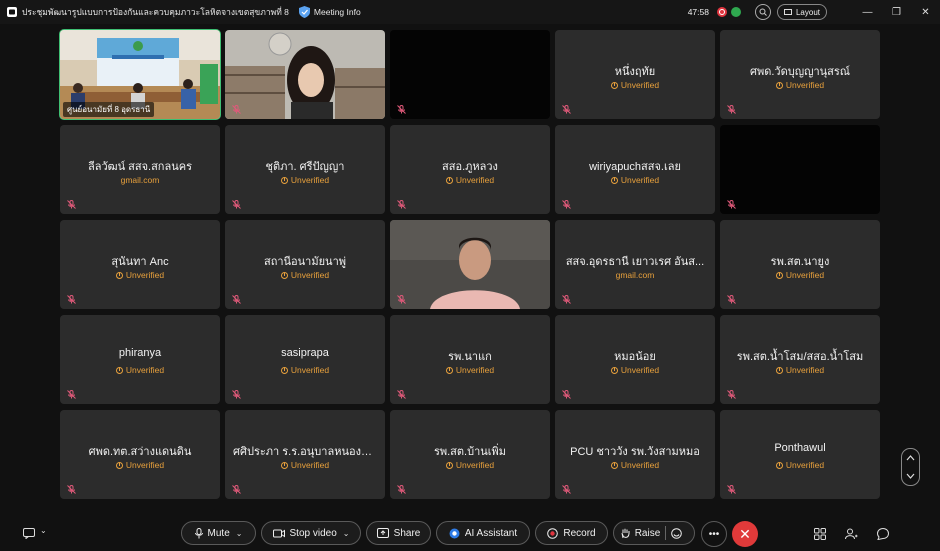 The image size is (940, 551). What do you see at coordinates (470, 454) in the screenshot?
I see `participant-tile: รพ.สต.บ้านเพิ่ม Unverified` at bounding box center [470, 454].